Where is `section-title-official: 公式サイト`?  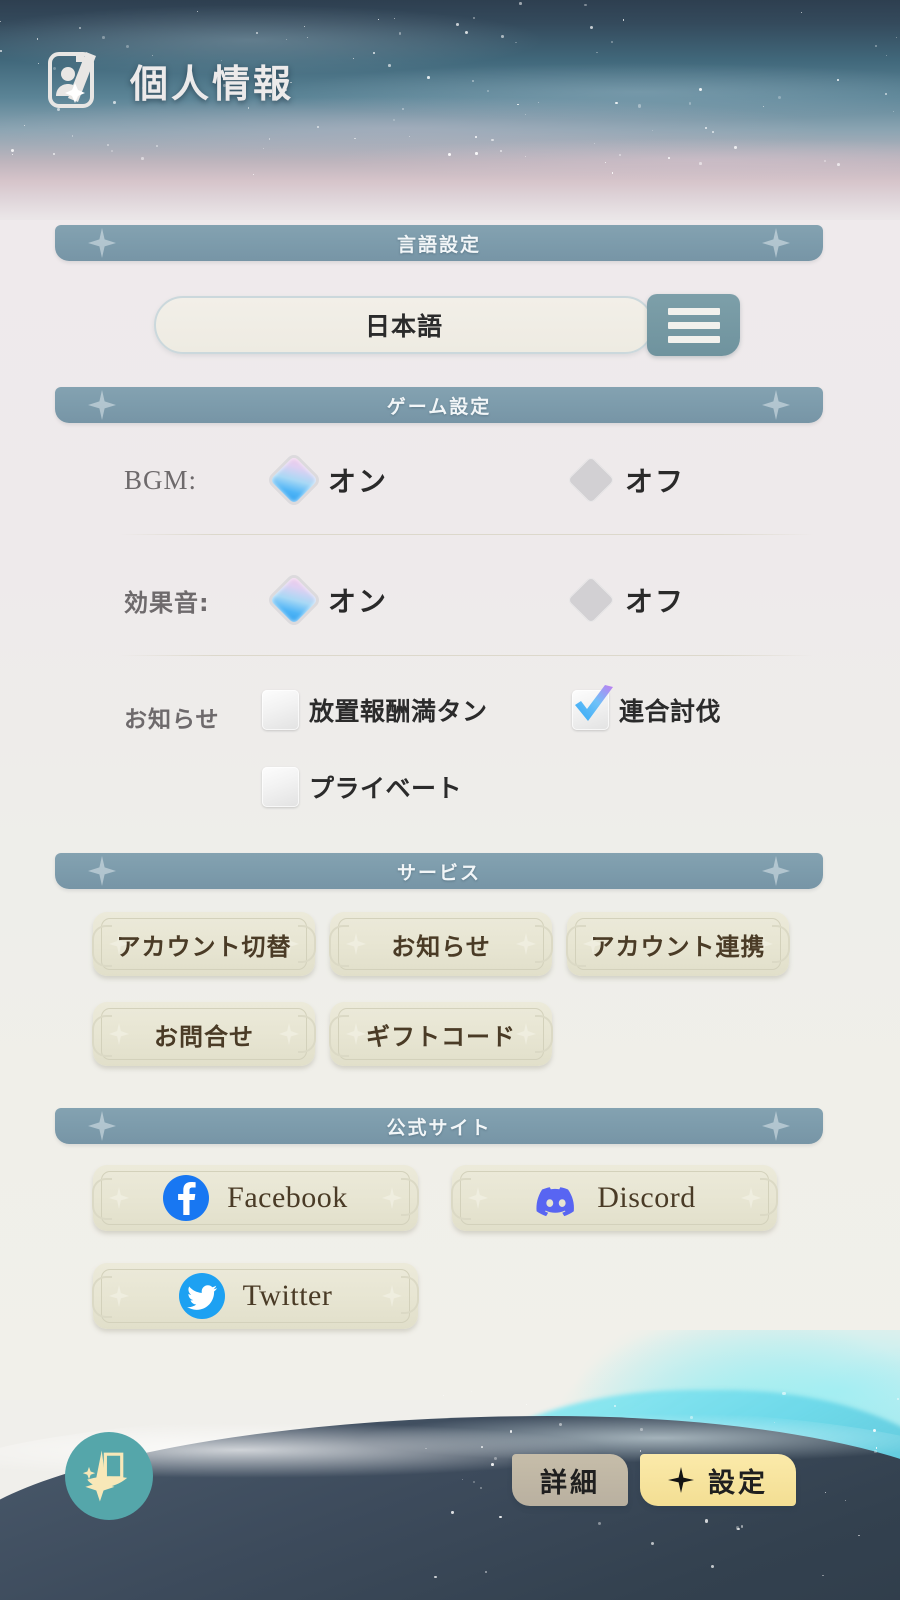 section-title-official: 公式サイト is located at coordinates (439, 1127).